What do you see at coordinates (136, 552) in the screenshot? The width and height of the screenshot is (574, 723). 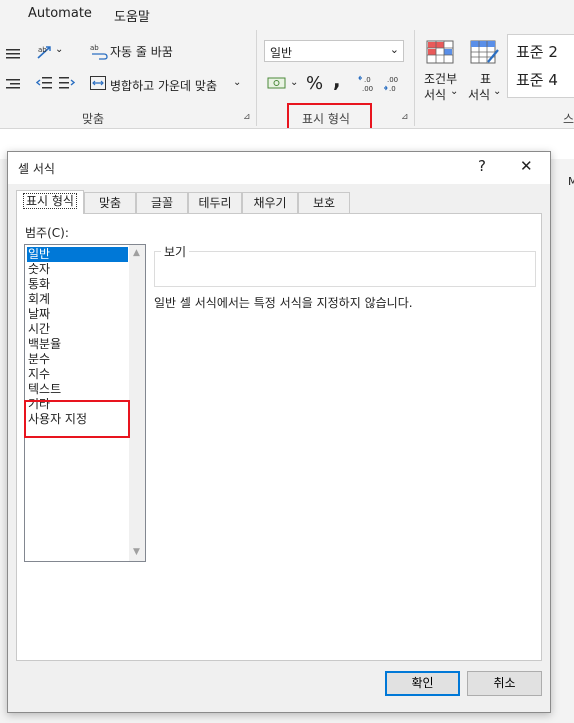 I see `scroll-down-icon: ▼` at bounding box center [136, 552].